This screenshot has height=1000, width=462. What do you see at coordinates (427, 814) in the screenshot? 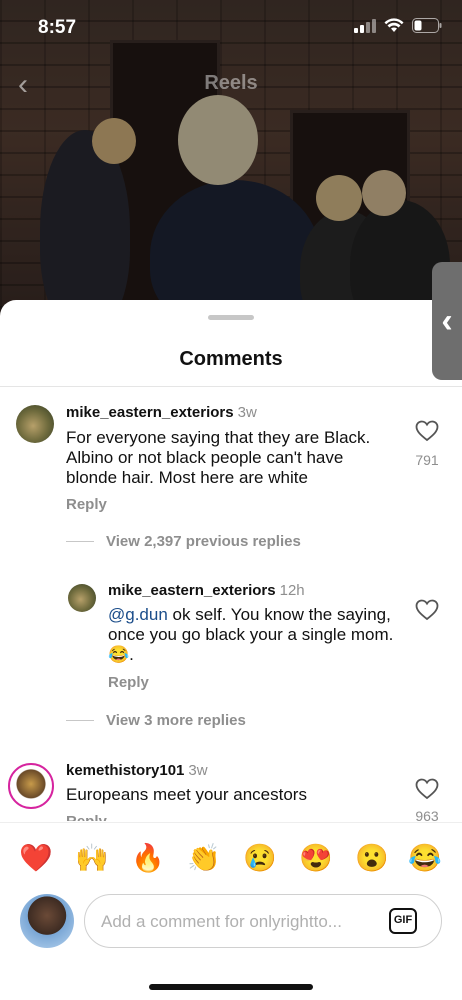
I see `like-count: 963` at bounding box center [427, 814].